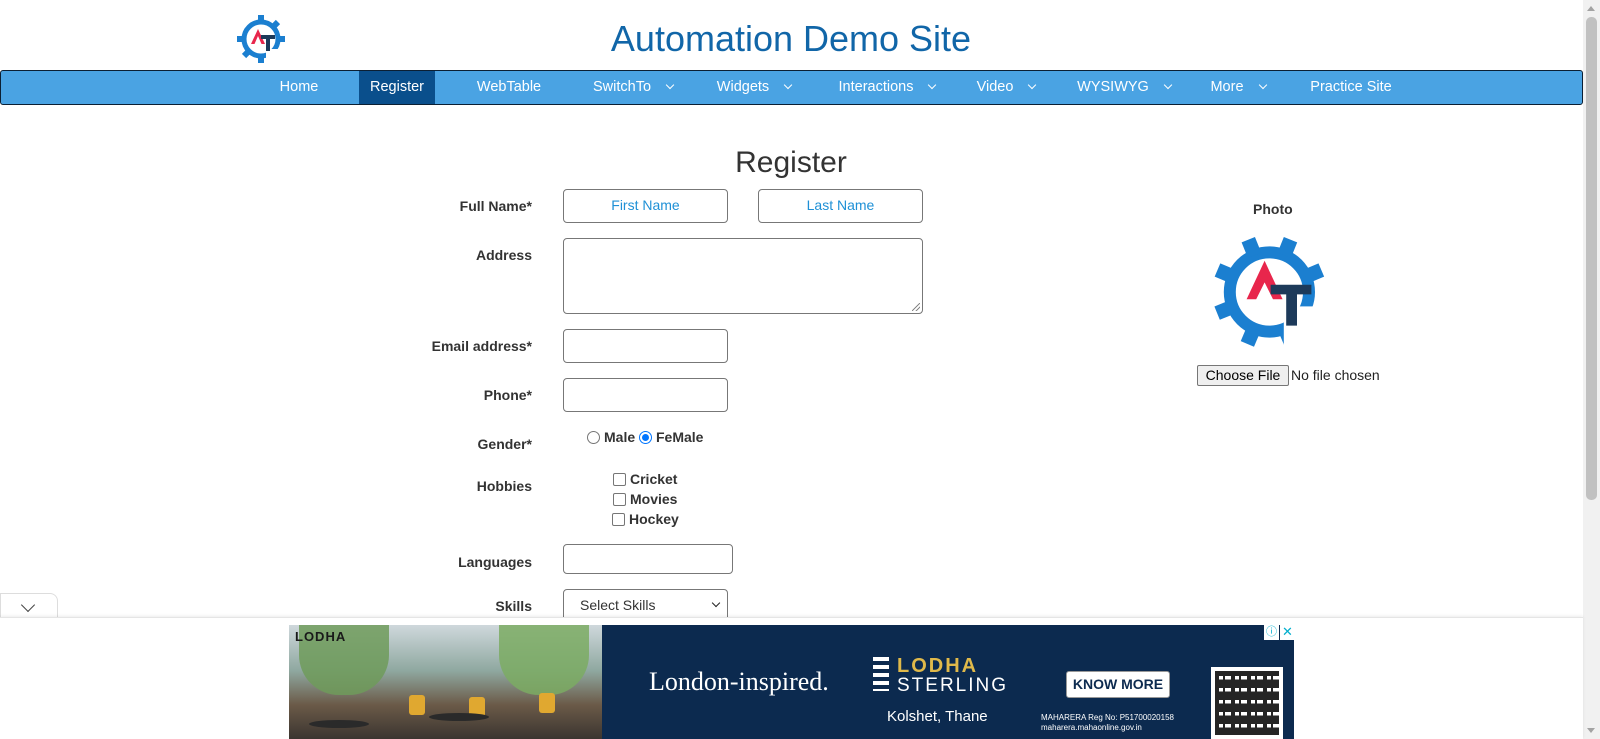  I want to click on nav-wysiwyg-label: WYSIWYG, so click(1113, 87).